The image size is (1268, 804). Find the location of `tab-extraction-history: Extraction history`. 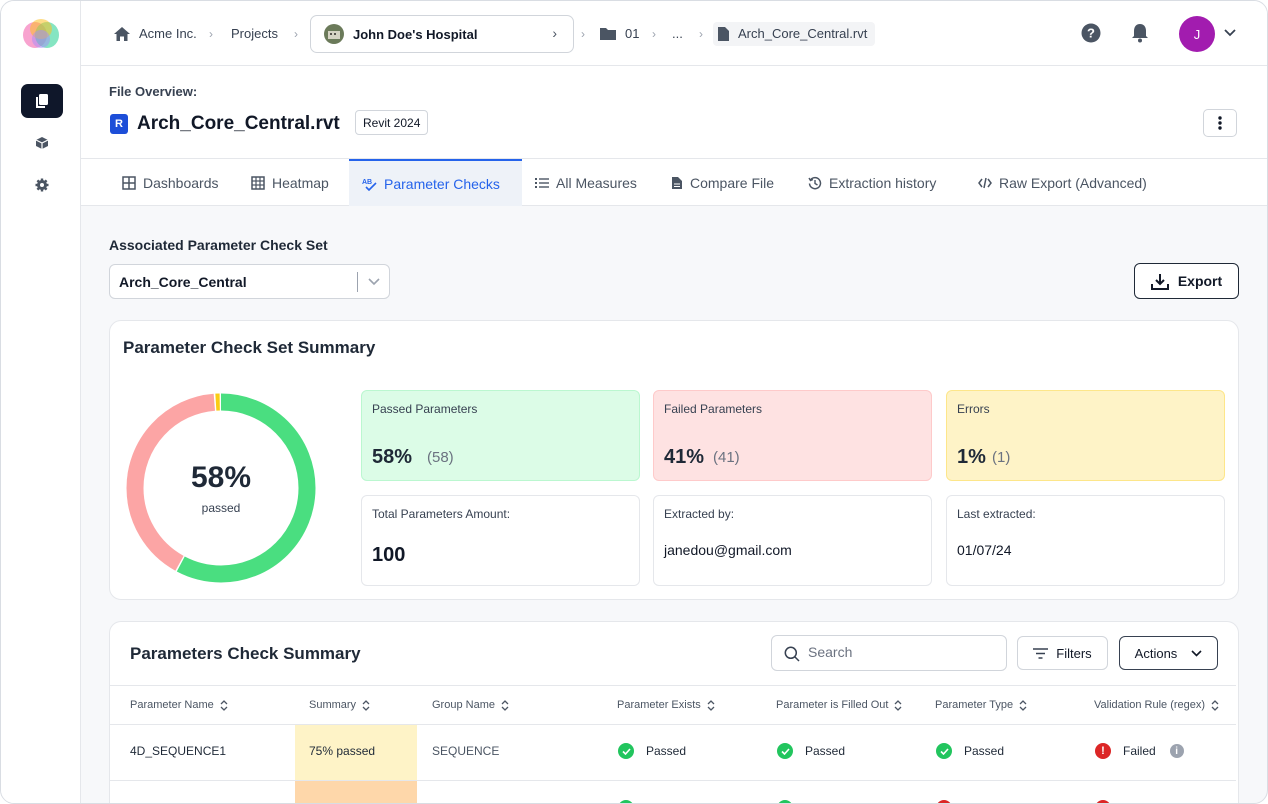

tab-extraction-history: Extraction history is located at coordinates (880, 182).